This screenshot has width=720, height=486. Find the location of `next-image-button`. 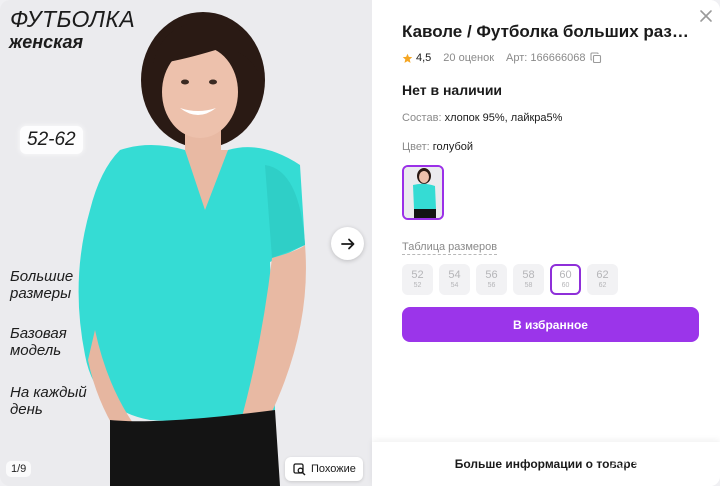

next-image-button is located at coordinates (347, 243).